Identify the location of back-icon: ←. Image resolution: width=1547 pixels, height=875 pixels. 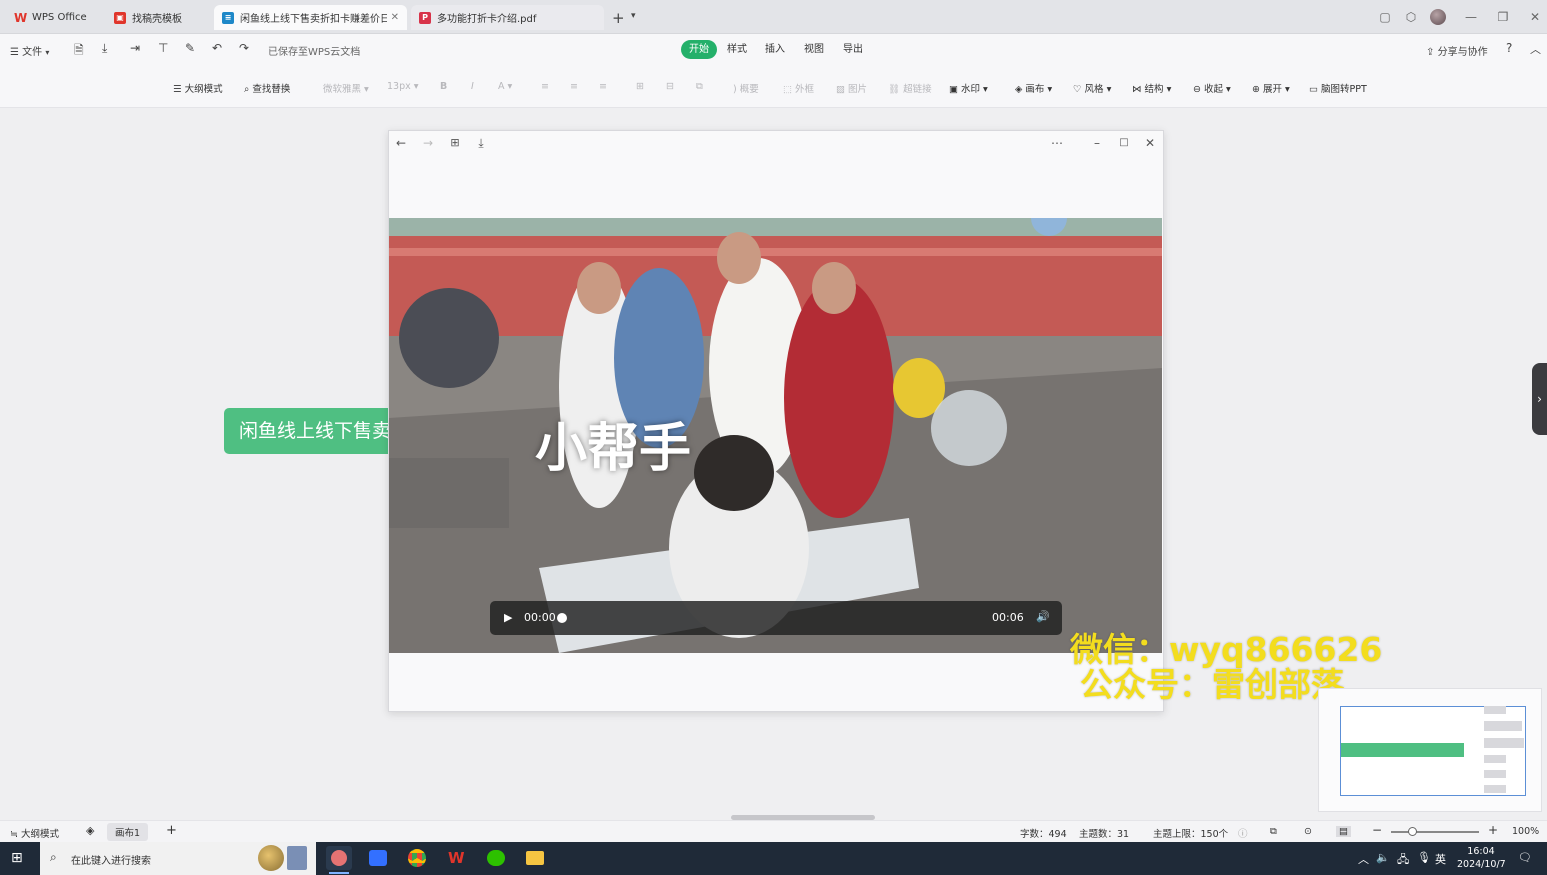
(401, 143).